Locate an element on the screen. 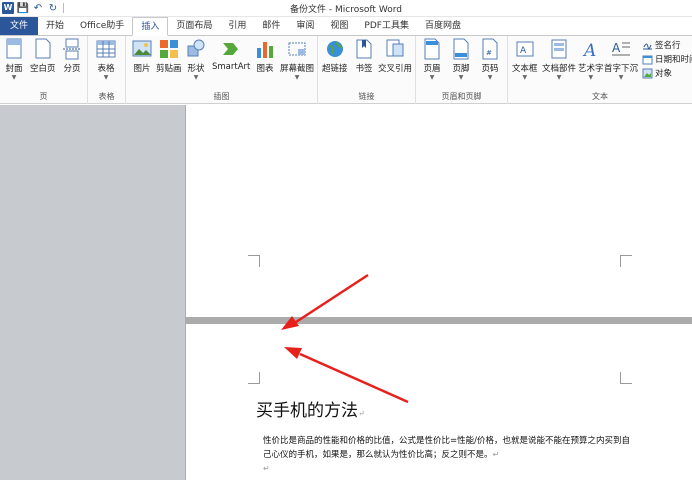 The height and width of the screenshot is (480, 692). signature-line-button: 签名行 is located at coordinates (661, 45).